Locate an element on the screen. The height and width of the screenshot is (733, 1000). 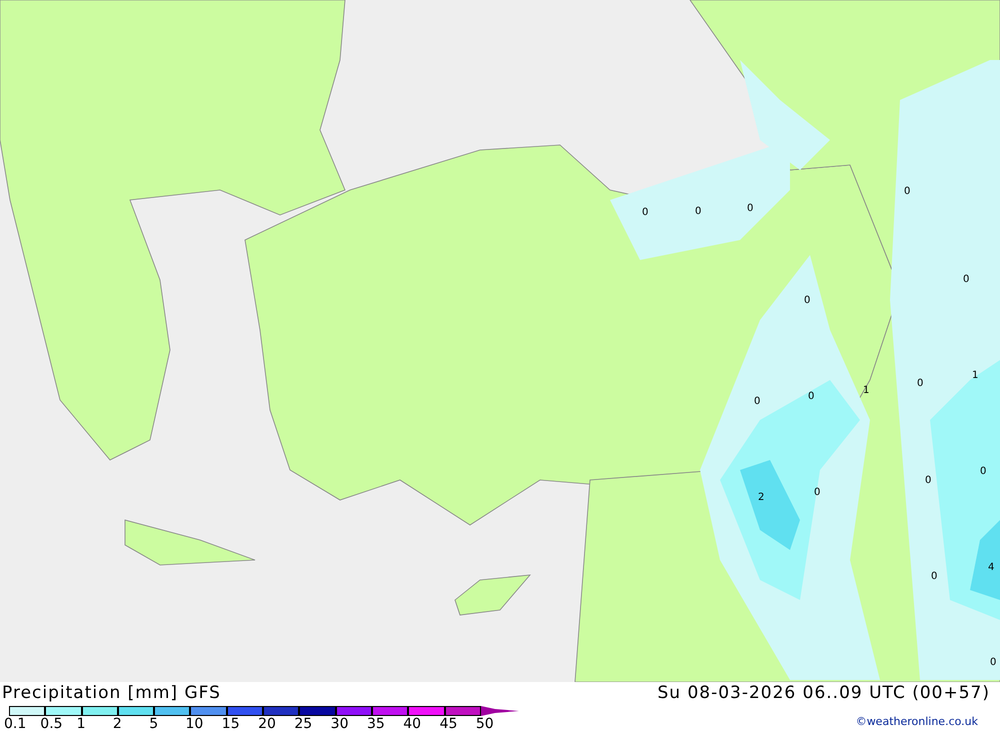
legend-label: 10 is located at coordinates (194, 724).